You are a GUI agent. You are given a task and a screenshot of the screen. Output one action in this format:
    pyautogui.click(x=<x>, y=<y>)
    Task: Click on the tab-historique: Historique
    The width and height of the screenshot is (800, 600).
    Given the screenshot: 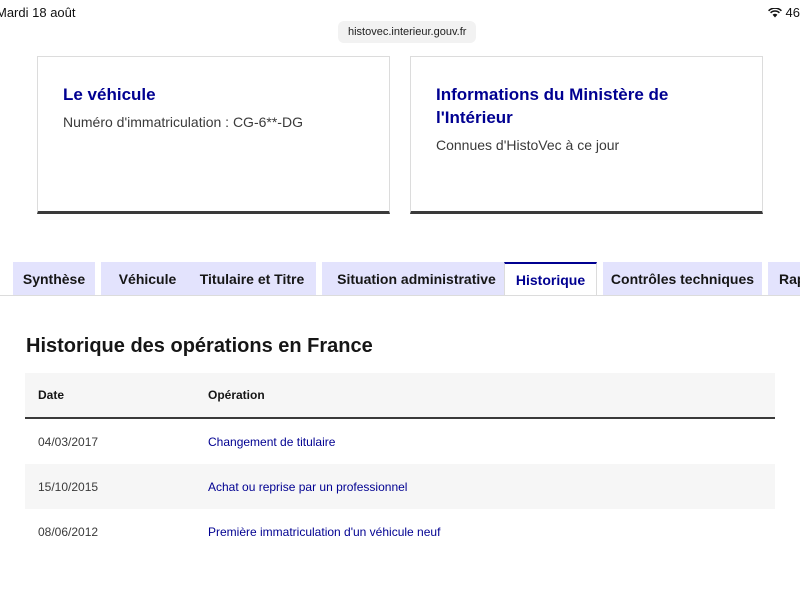 What is the action you would take?
    pyautogui.click(x=550, y=279)
    